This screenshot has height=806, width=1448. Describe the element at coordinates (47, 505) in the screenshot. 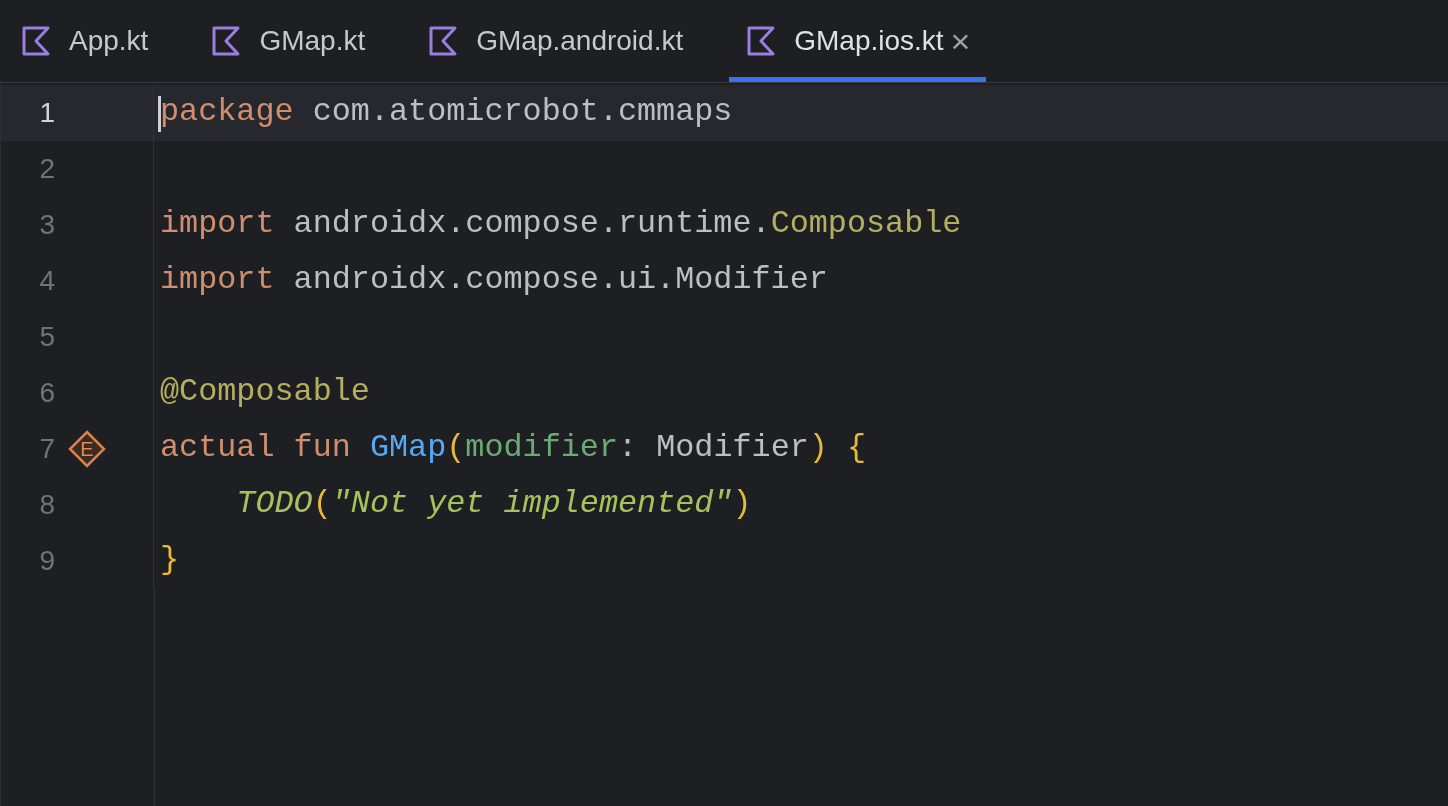

I see `line-number: 8` at that location.